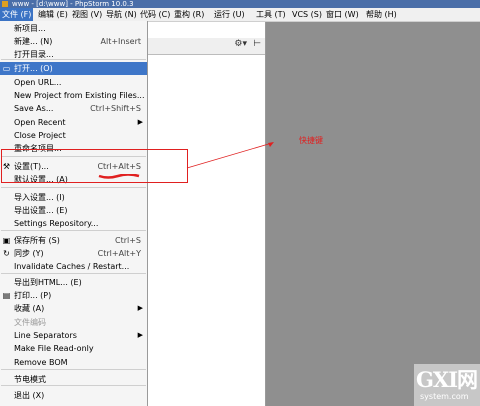 This screenshot has width=480, height=406. What do you see at coordinates (73, 41) in the screenshot?
I see `menu-item: 新建... (N) Alt+Insert` at bounding box center [73, 41].